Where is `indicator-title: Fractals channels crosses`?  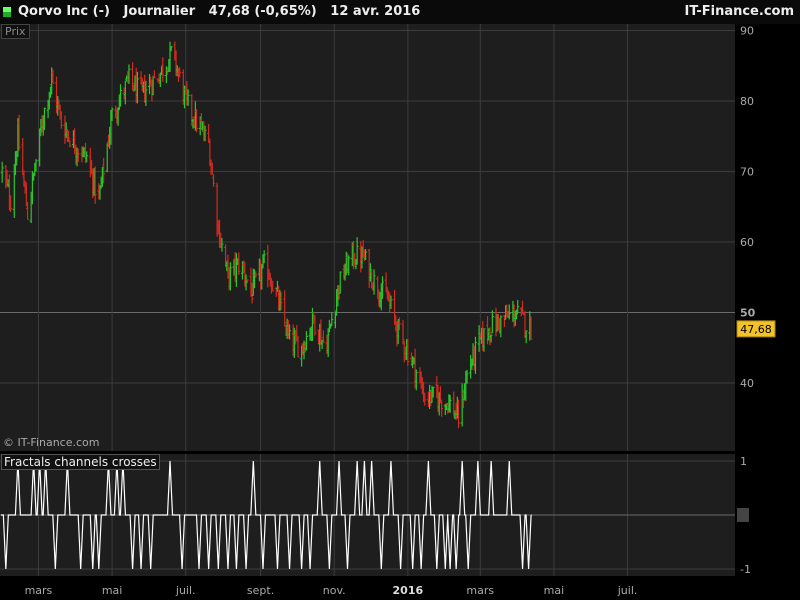
indicator-title: Fractals channels crosses is located at coordinates (80, 462).